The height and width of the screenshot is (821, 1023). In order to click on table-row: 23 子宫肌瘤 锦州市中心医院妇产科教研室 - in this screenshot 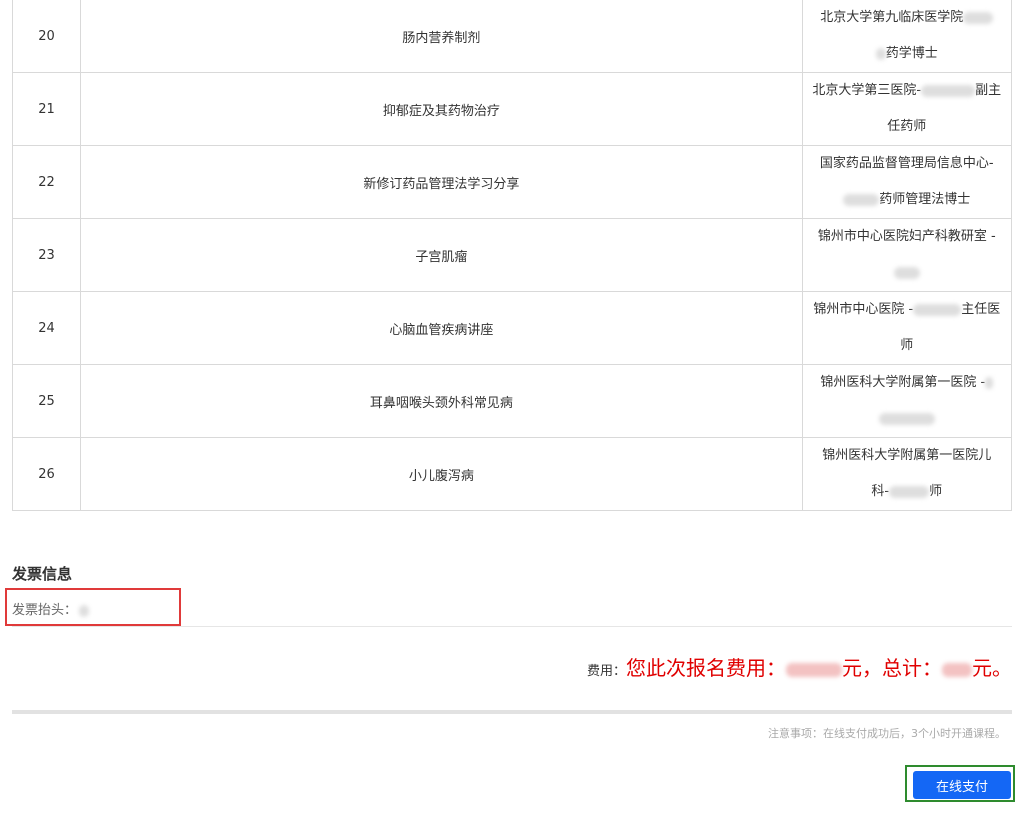, I will do `click(512, 255)`.